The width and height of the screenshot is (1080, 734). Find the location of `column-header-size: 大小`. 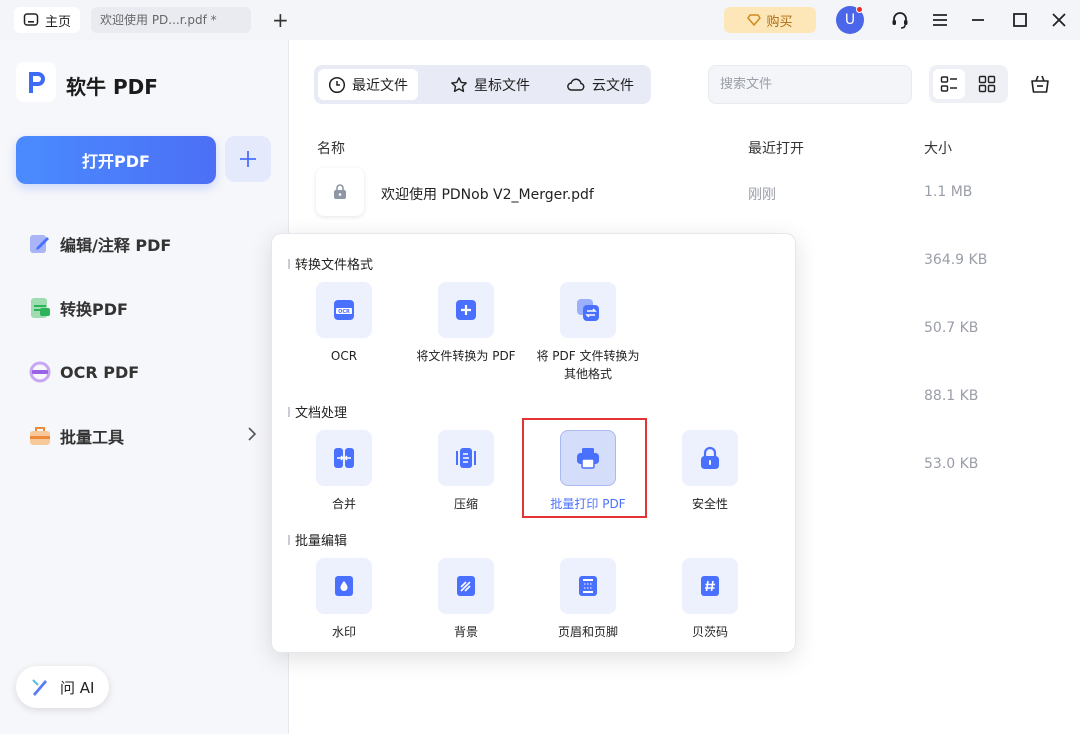

column-header-size: 大小 is located at coordinates (938, 148).